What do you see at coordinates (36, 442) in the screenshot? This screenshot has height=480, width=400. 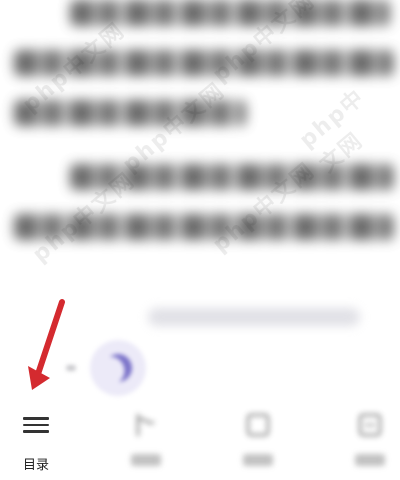 I see `tab-table-of-contents: 目录` at bounding box center [36, 442].